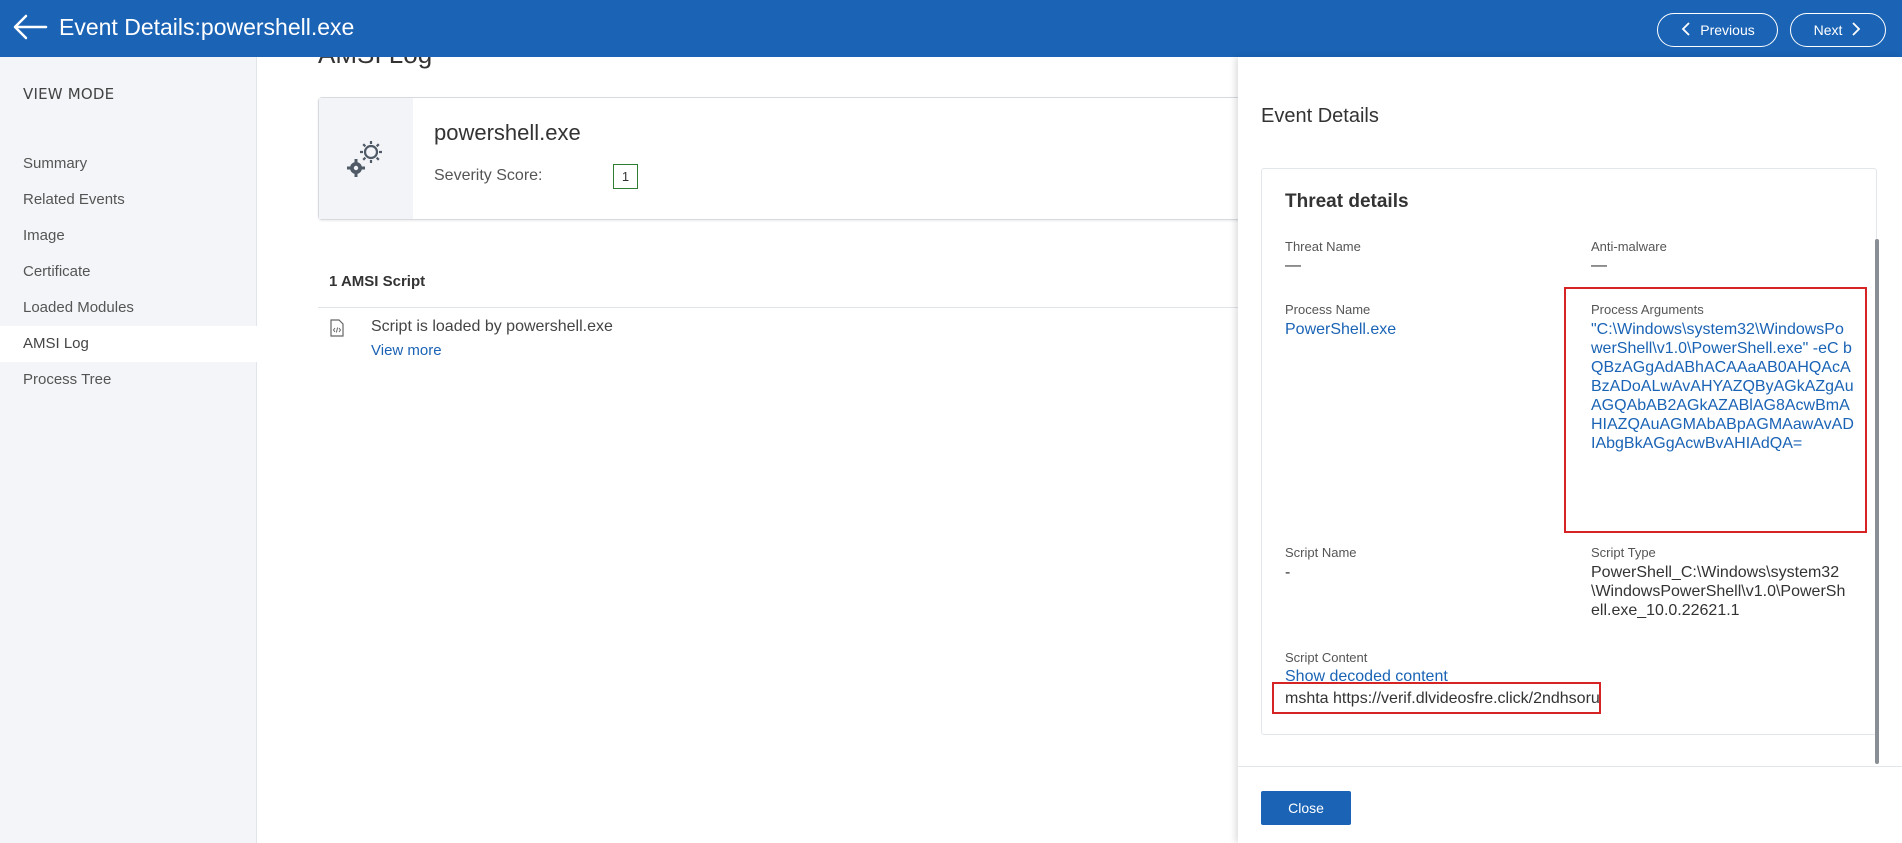 The image size is (1902, 843). Describe the element at coordinates (1293, 265) in the screenshot. I see `threat-name-value: —` at that location.